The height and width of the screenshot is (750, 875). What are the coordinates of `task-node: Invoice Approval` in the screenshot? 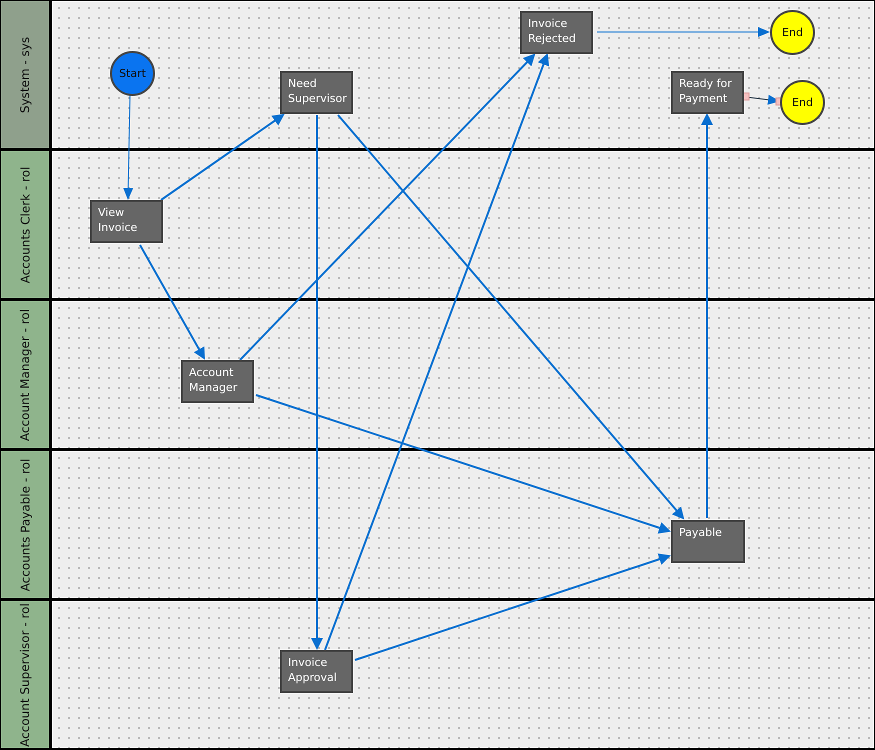 It's located at (316, 671).